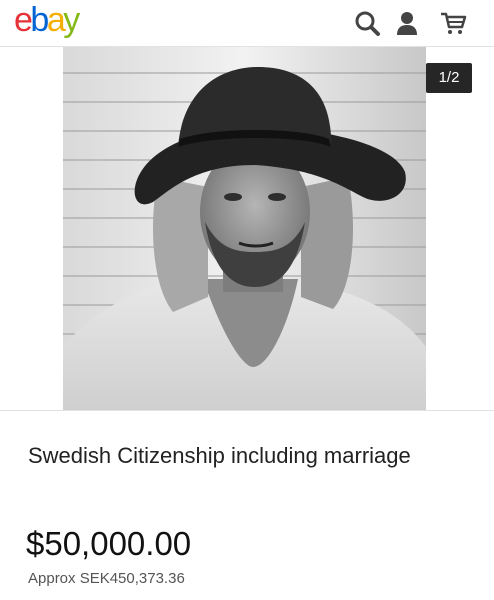 This screenshot has width=494, height=600. What do you see at coordinates (39, 20) in the screenshot?
I see `logo-letter: b` at bounding box center [39, 20].